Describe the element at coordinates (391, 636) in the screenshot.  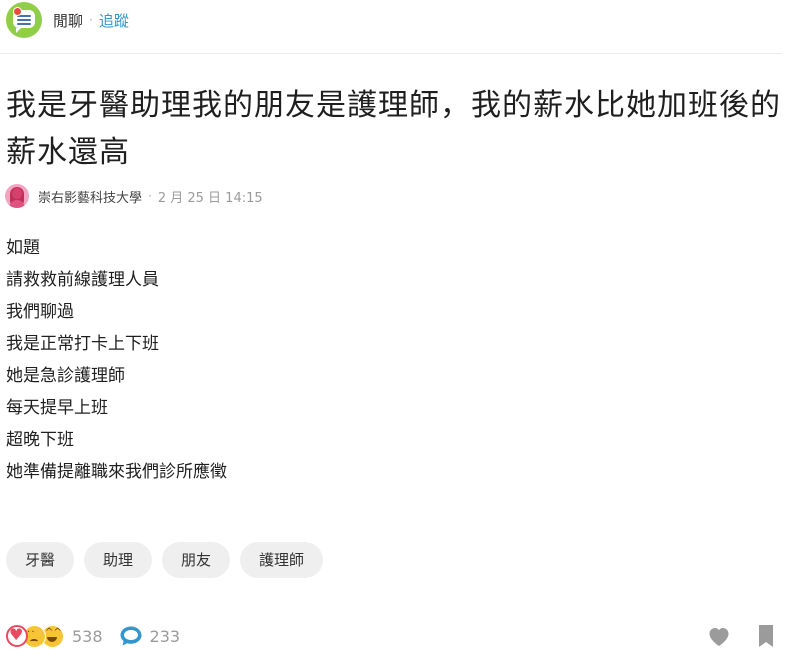
I see `post-footer: 538 233` at that location.